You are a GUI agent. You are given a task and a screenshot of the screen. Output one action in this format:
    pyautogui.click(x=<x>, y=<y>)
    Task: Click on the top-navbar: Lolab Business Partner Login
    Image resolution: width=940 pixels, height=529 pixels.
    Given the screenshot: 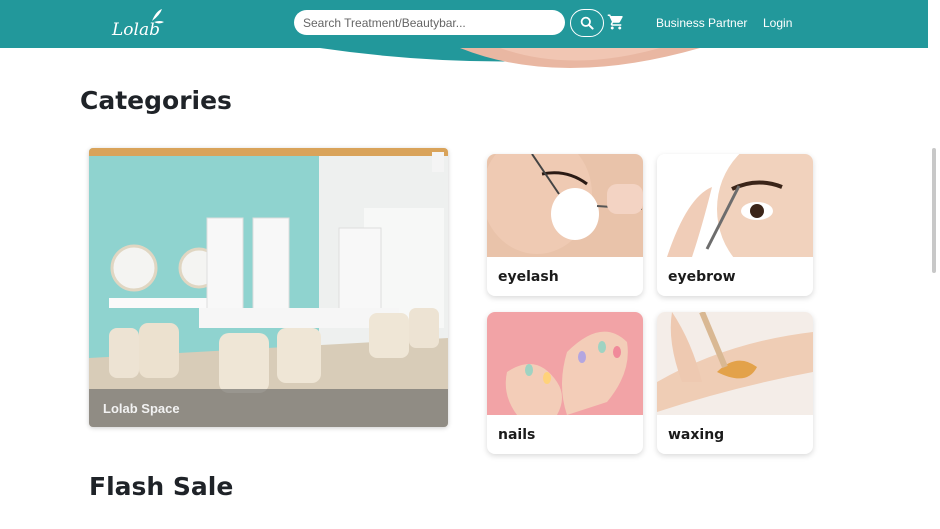 What is the action you would take?
    pyautogui.click(x=464, y=24)
    